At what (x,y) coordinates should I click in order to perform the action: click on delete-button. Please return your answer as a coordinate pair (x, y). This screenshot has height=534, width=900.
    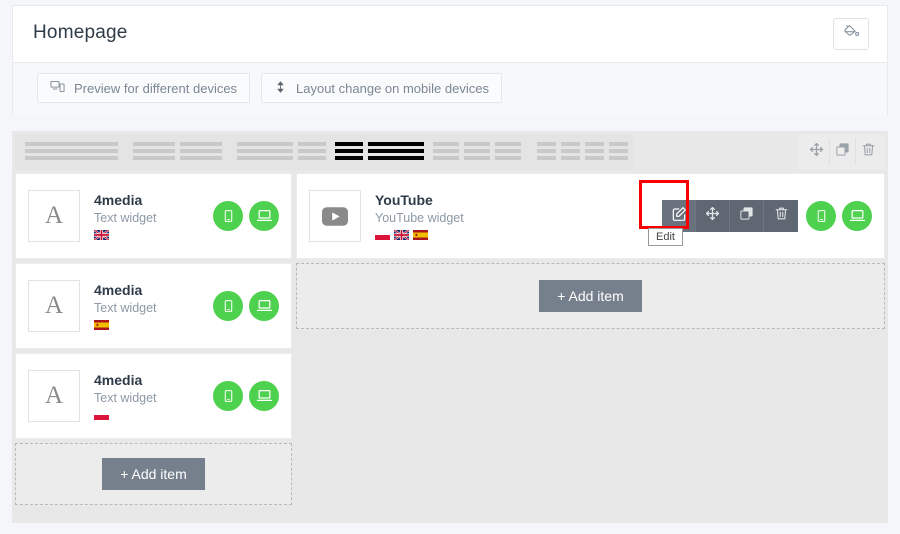
    Looking at the image, I should click on (781, 216).